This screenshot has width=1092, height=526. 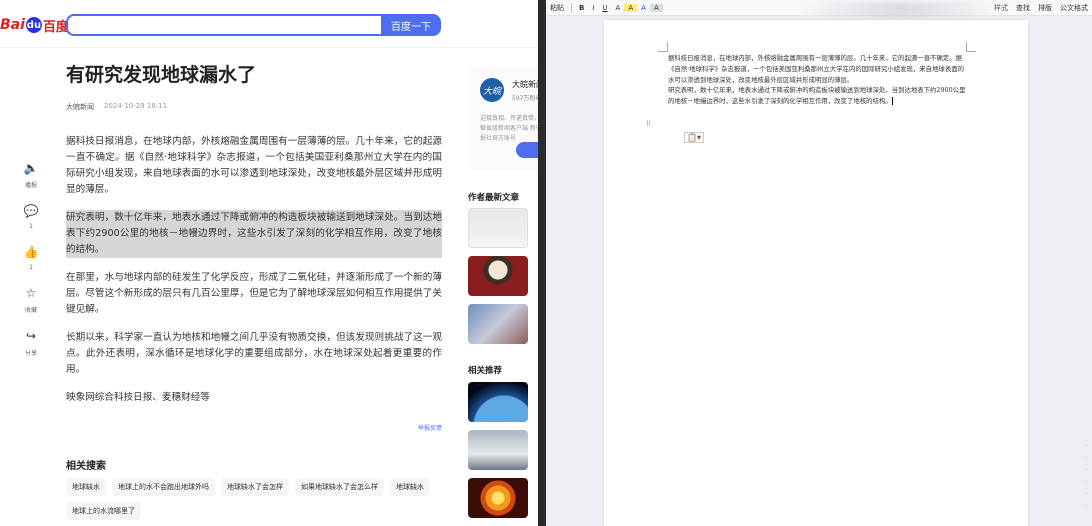 I want to click on action-speaker: 🔈 播报, so click(x=31, y=174).